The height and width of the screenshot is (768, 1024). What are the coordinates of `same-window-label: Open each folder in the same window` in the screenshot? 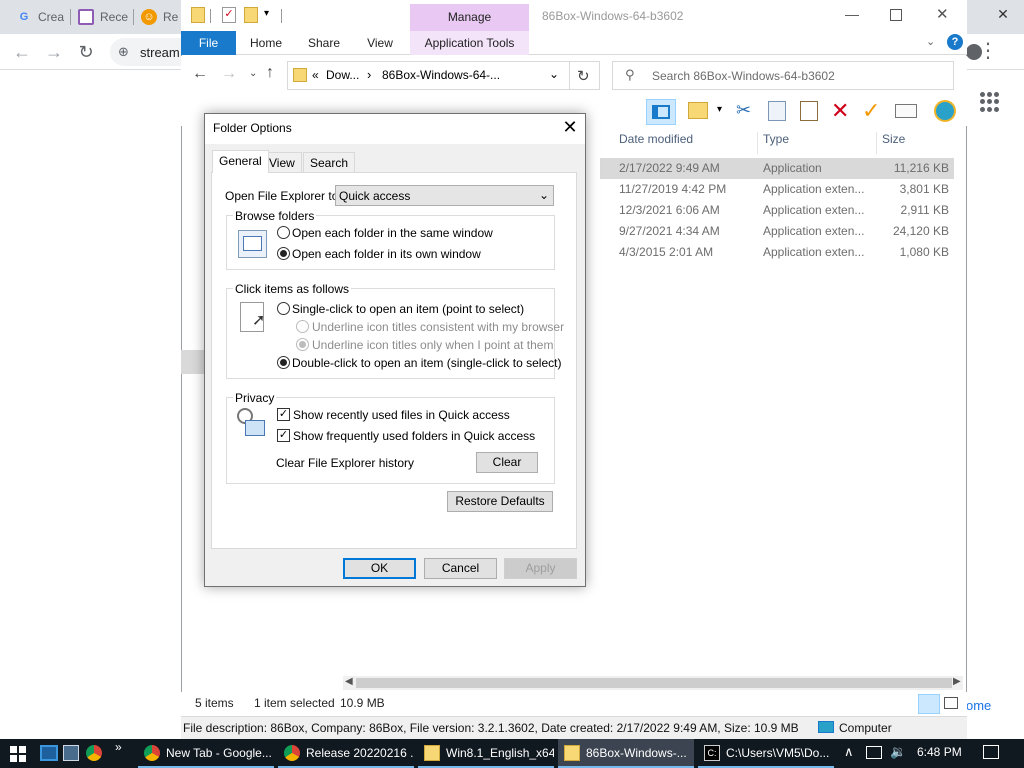 It's located at (392, 233).